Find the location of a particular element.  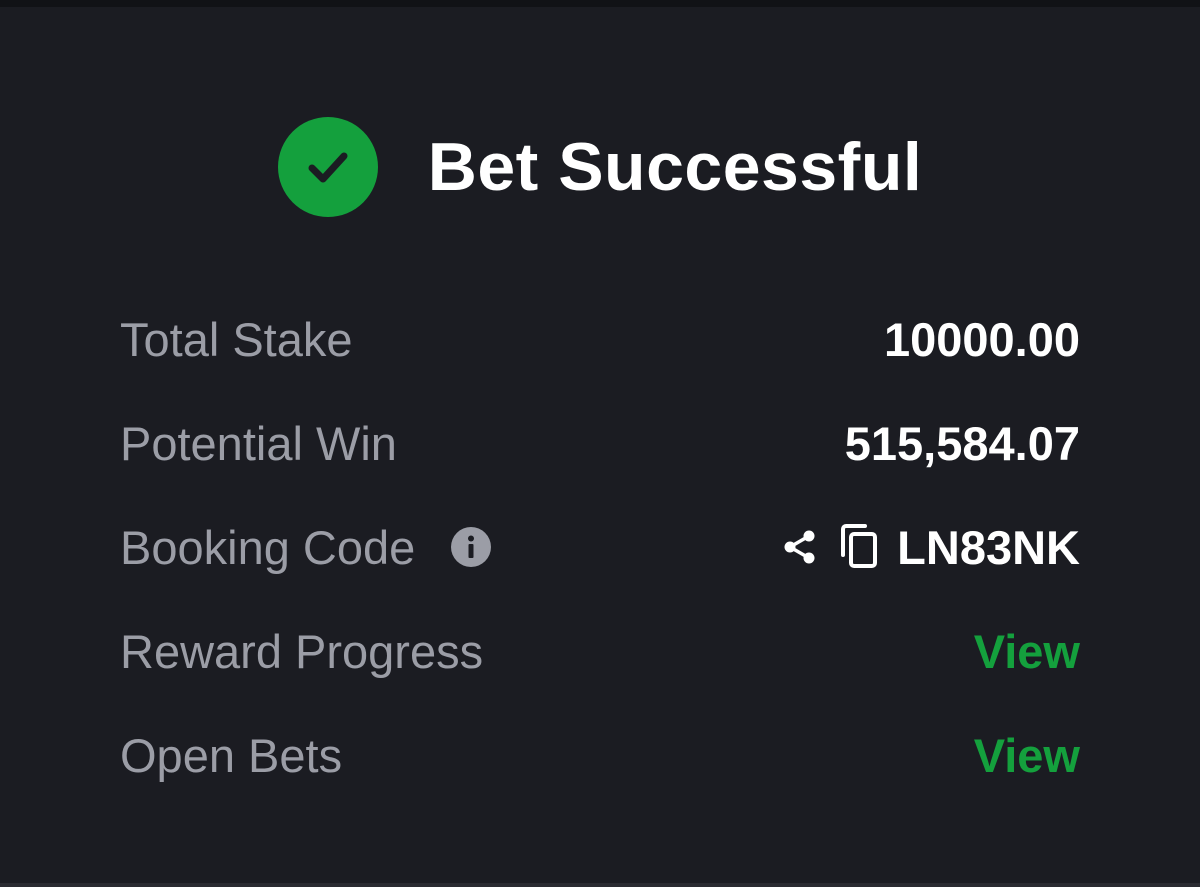

bottom-divider is located at coordinates (600, 885).